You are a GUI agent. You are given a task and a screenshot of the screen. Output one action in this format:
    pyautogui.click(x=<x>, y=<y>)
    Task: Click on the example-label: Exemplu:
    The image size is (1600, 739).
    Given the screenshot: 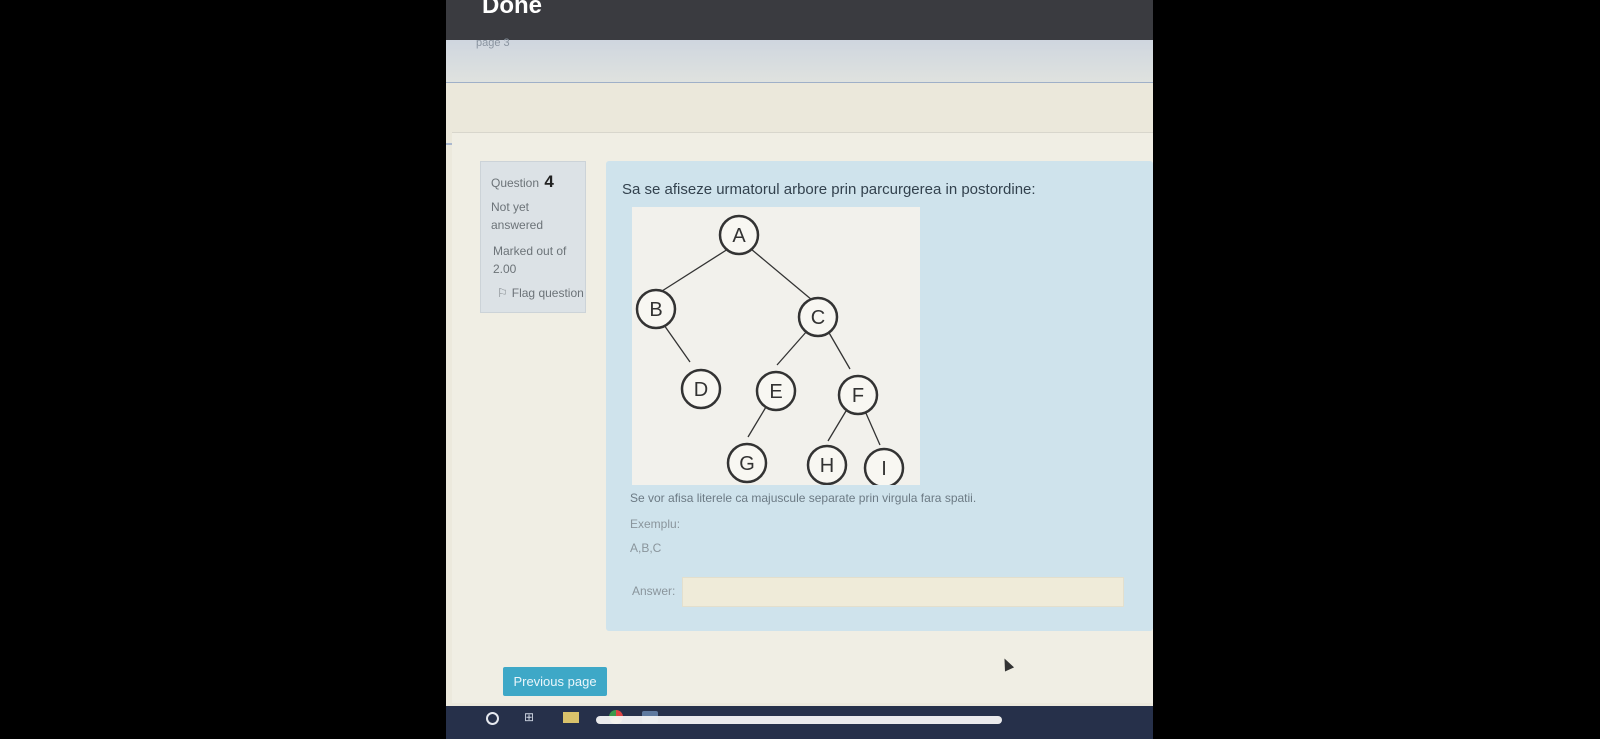 What is the action you would take?
    pyautogui.click(x=655, y=524)
    